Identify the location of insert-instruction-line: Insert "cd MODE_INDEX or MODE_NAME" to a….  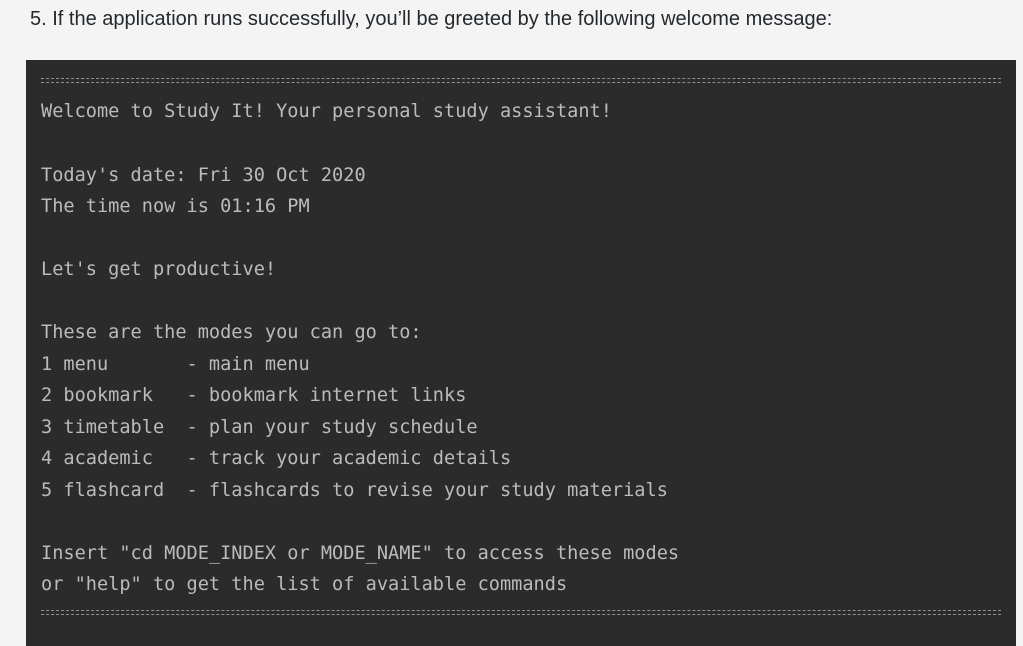
(360, 553).